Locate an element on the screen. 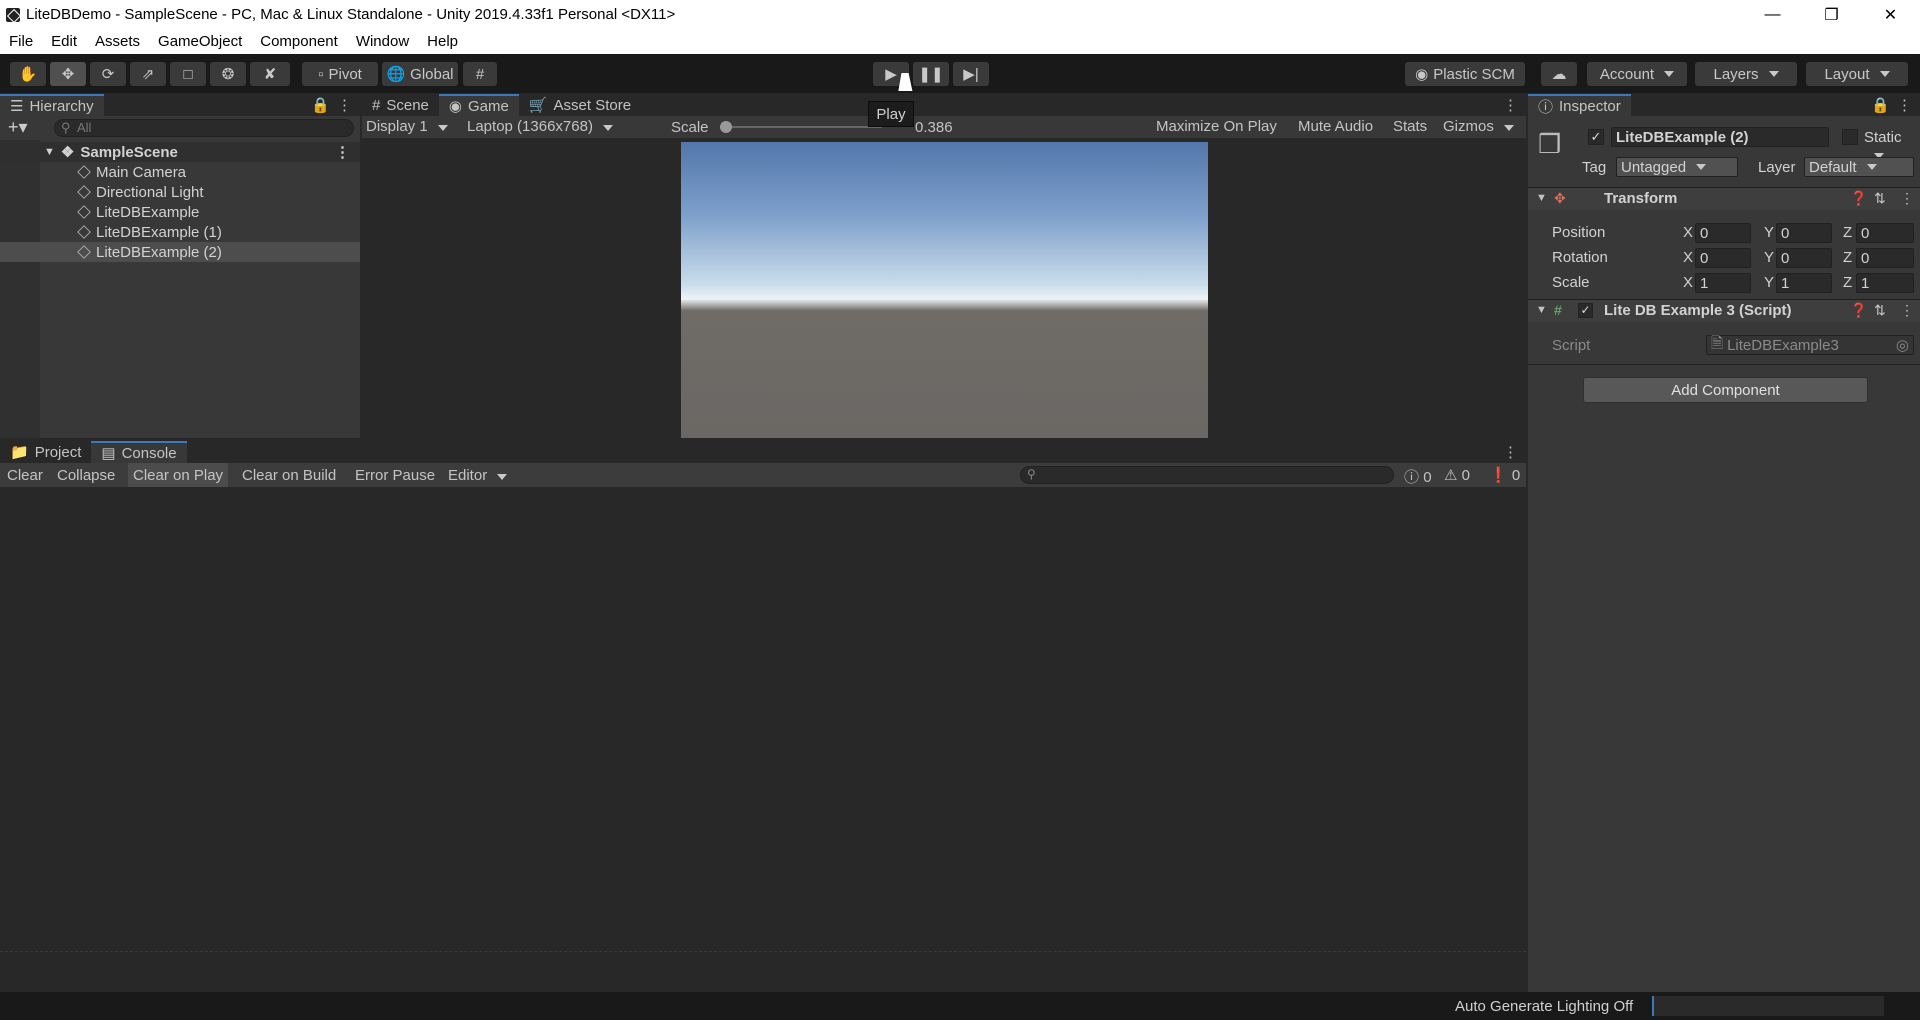  position-z-field: 0 is located at coordinates (1885, 233).